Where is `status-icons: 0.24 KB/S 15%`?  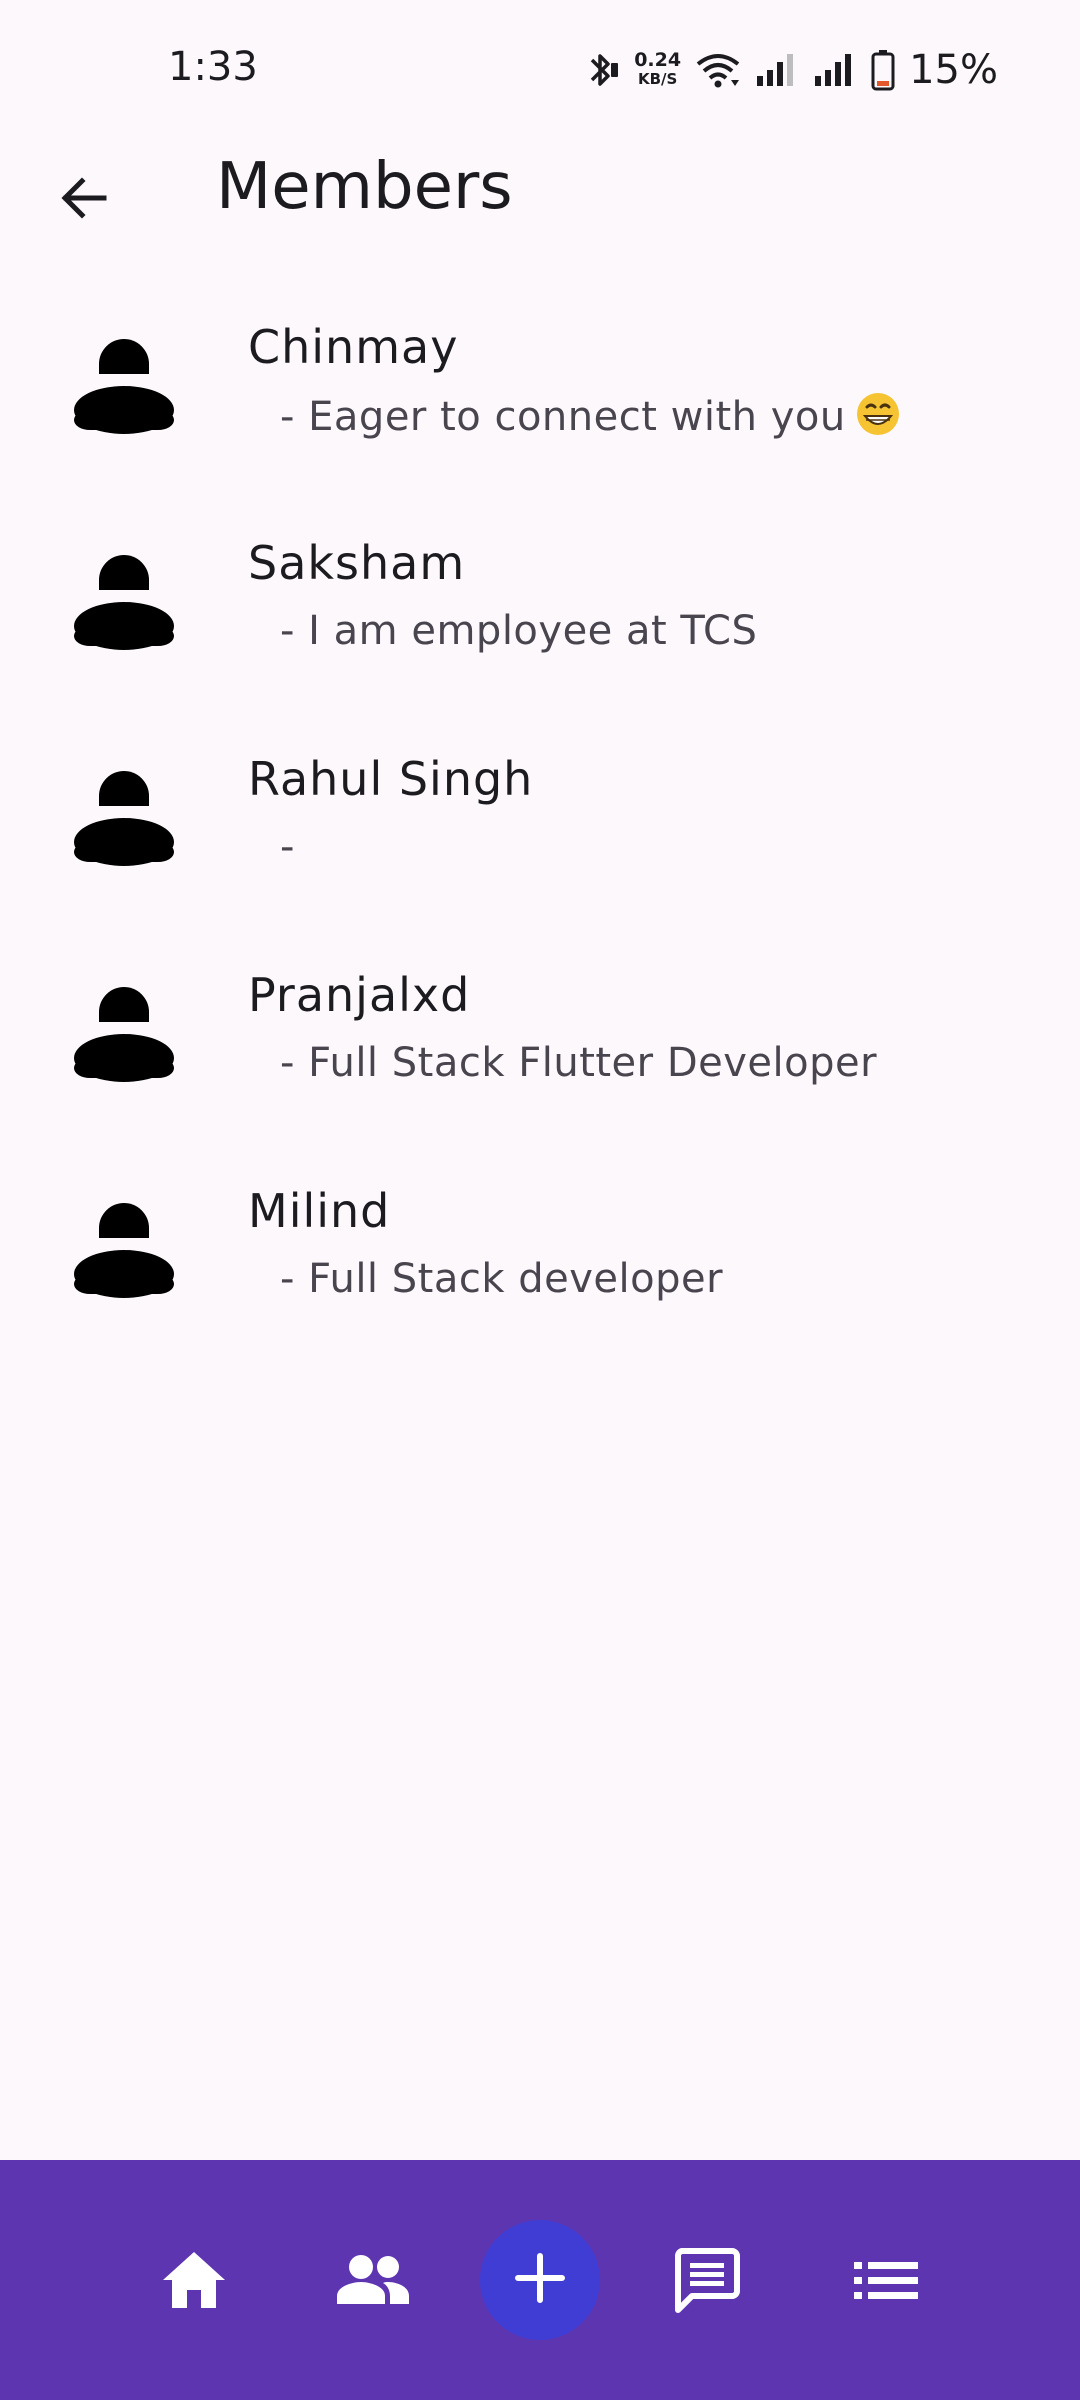 status-icons: 0.24 KB/S 15% is located at coordinates (791, 70).